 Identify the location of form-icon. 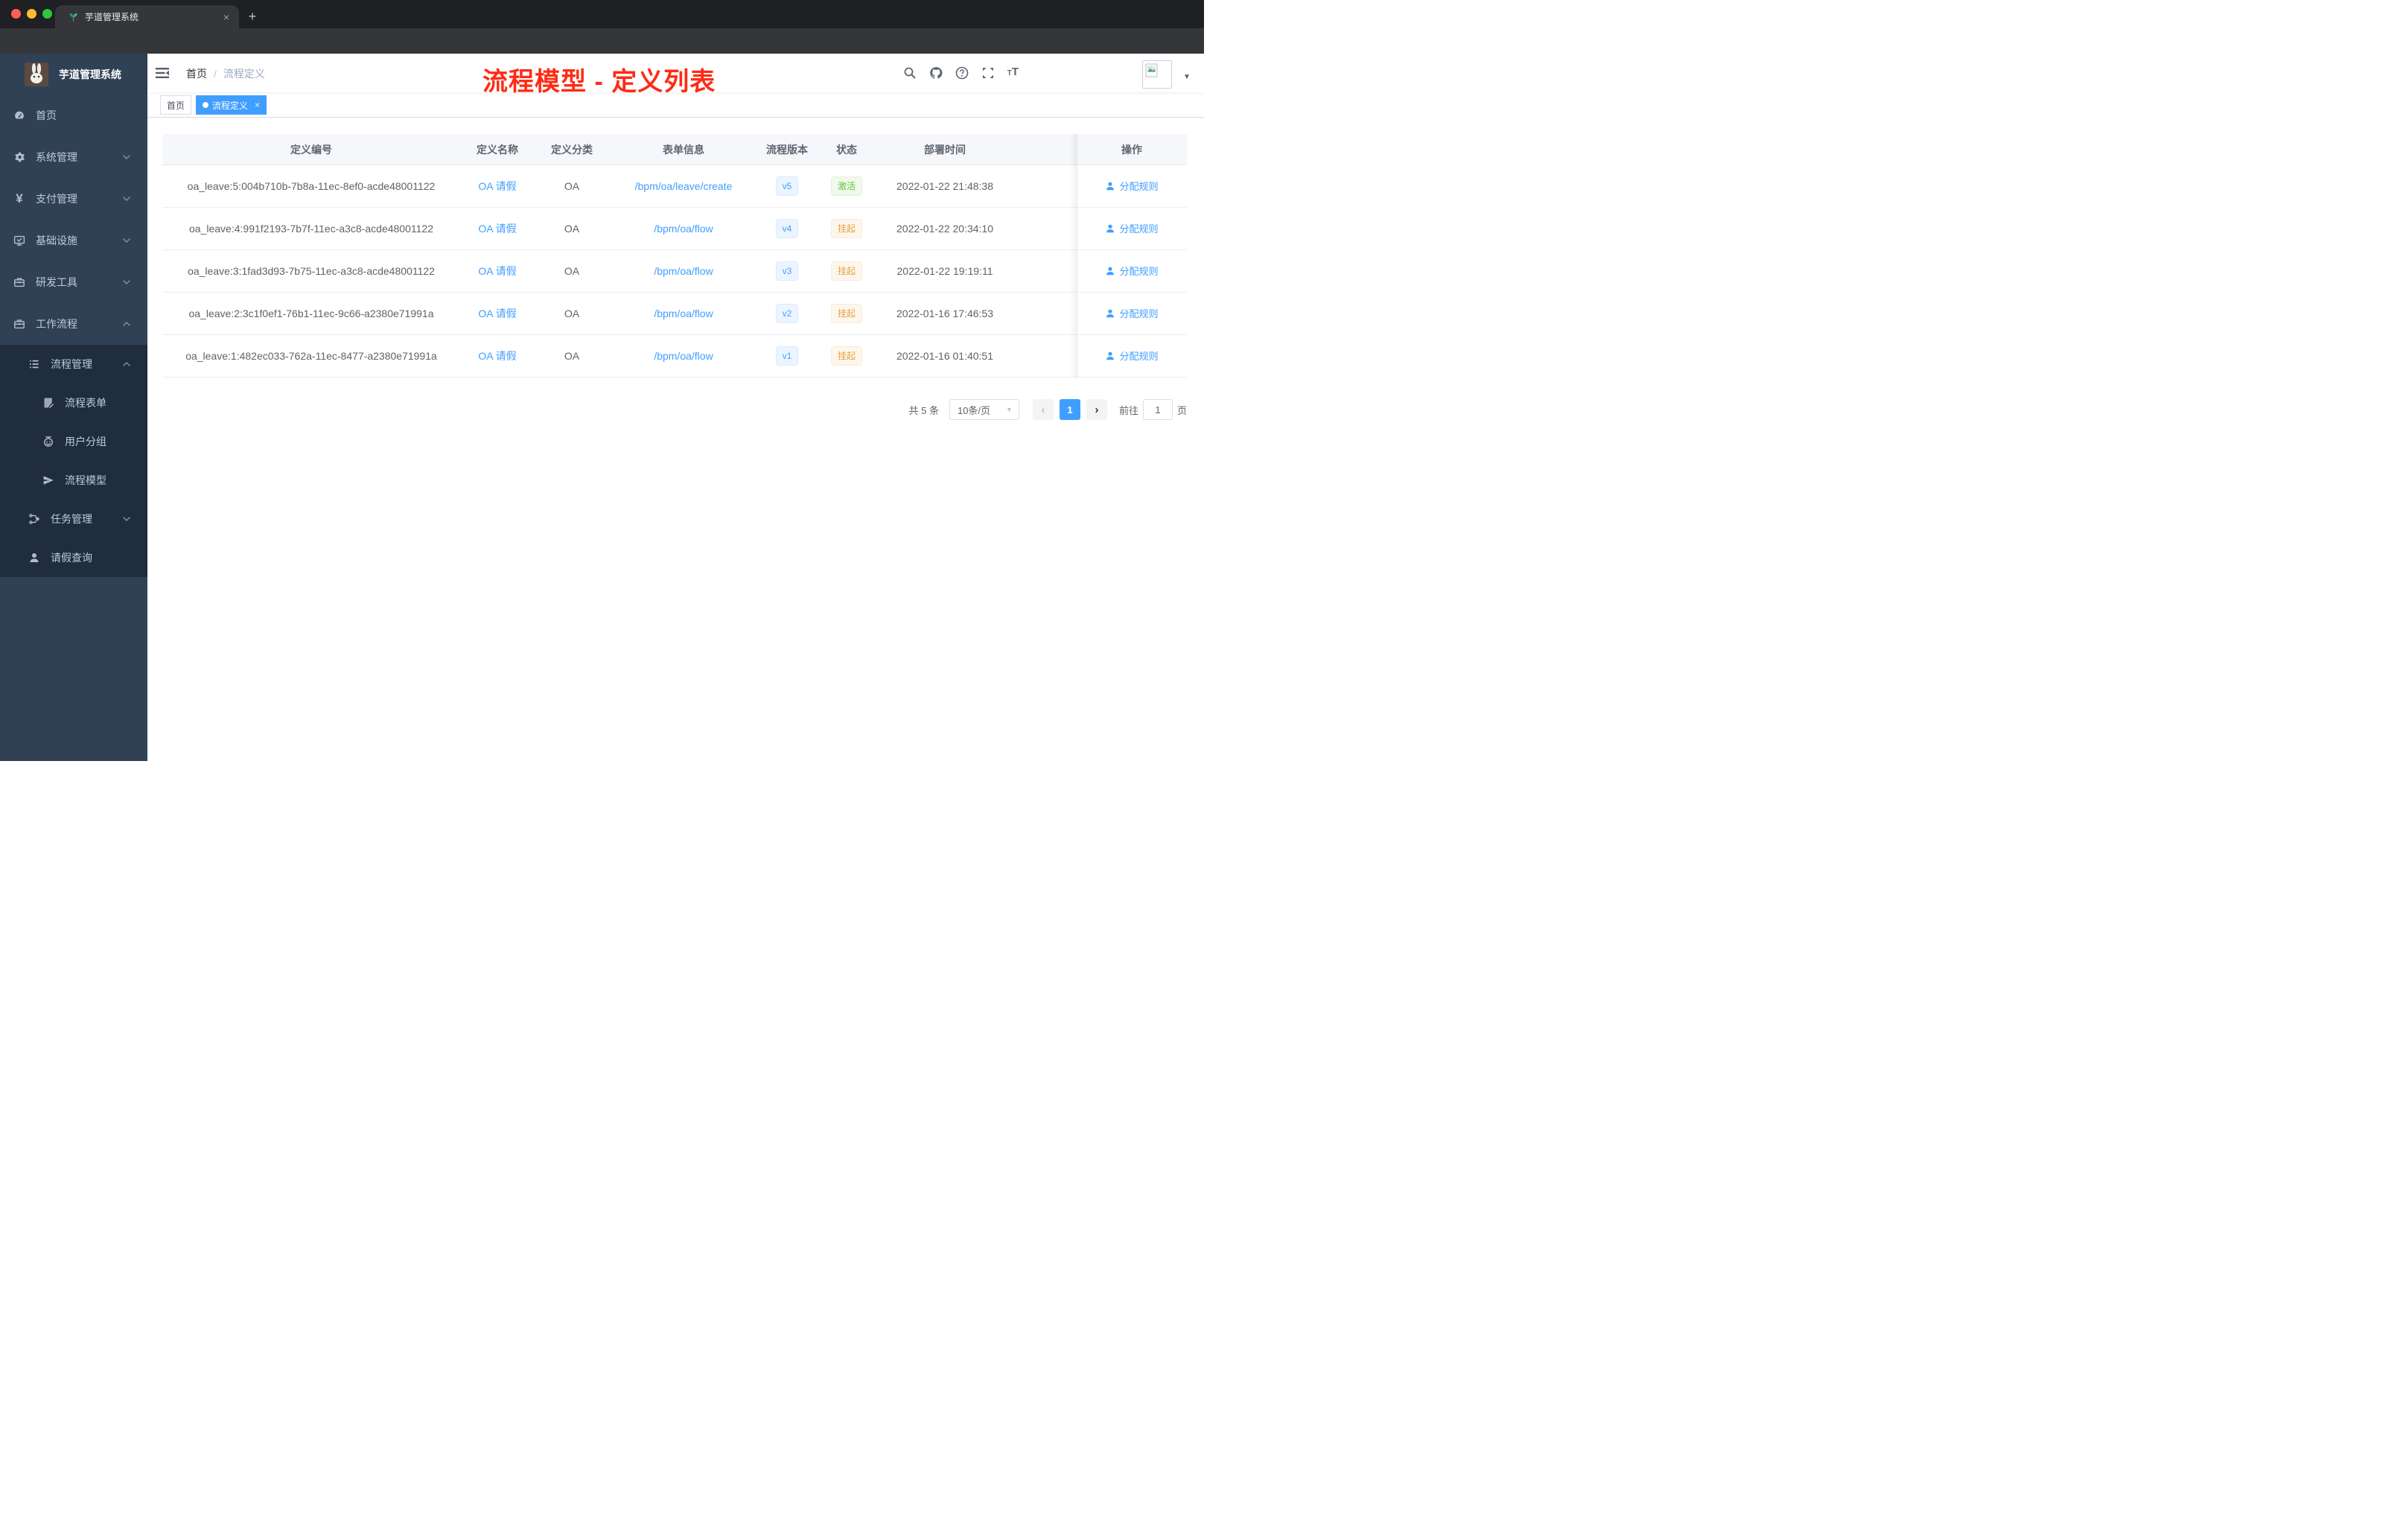
(48, 403).